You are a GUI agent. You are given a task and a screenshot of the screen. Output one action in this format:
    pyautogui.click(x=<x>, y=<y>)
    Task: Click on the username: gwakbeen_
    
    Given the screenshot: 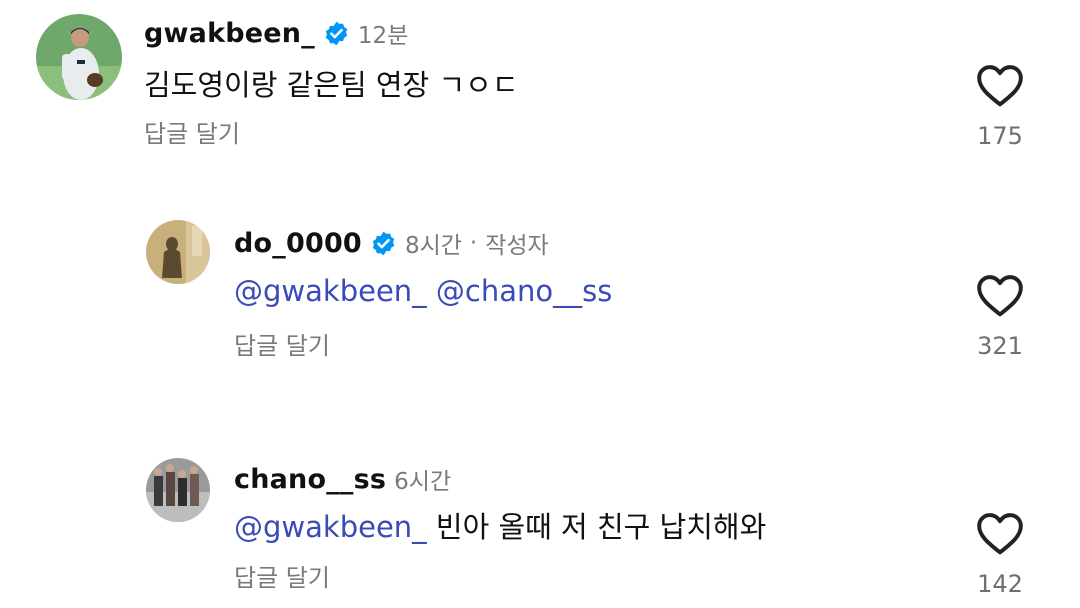 What is the action you would take?
    pyautogui.click(x=229, y=33)
    